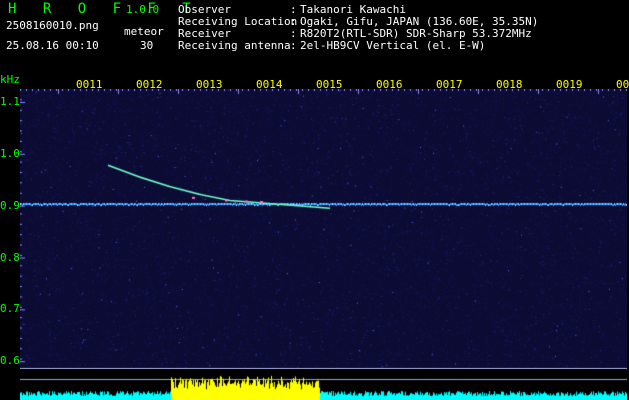  Describe the element at coordinates (323, 385) in the screenshot. I see `spectrum-bar` at that location.